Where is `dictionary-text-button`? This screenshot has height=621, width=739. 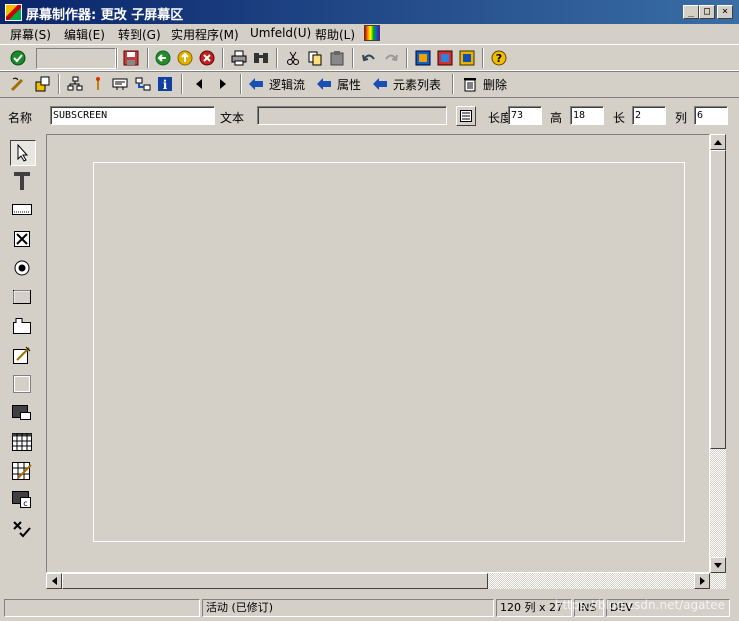
dictionary-text-button is located at coordinates (466, 116).